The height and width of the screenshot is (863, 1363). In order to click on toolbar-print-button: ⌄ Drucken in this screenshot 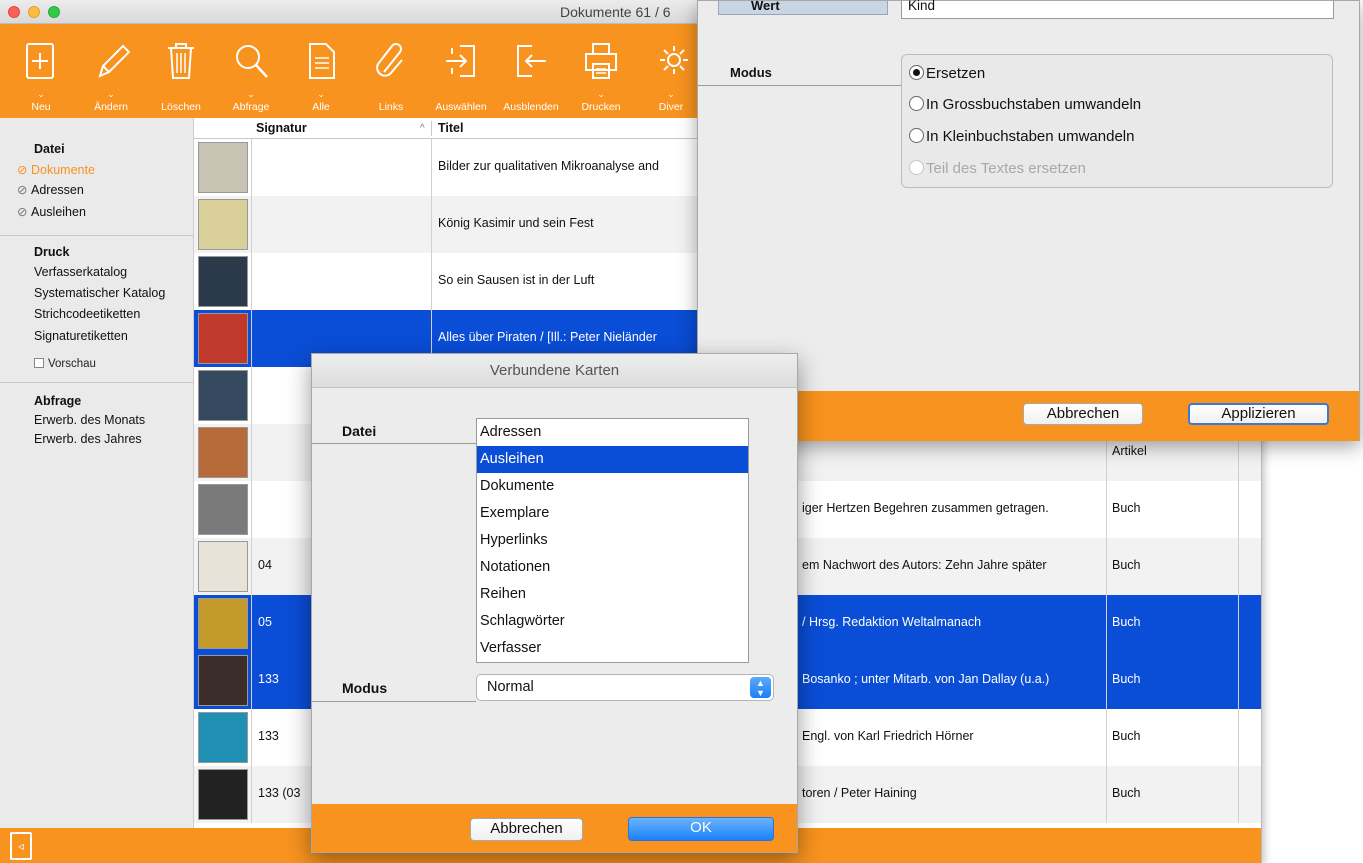, I will do `click(601, 71)`.